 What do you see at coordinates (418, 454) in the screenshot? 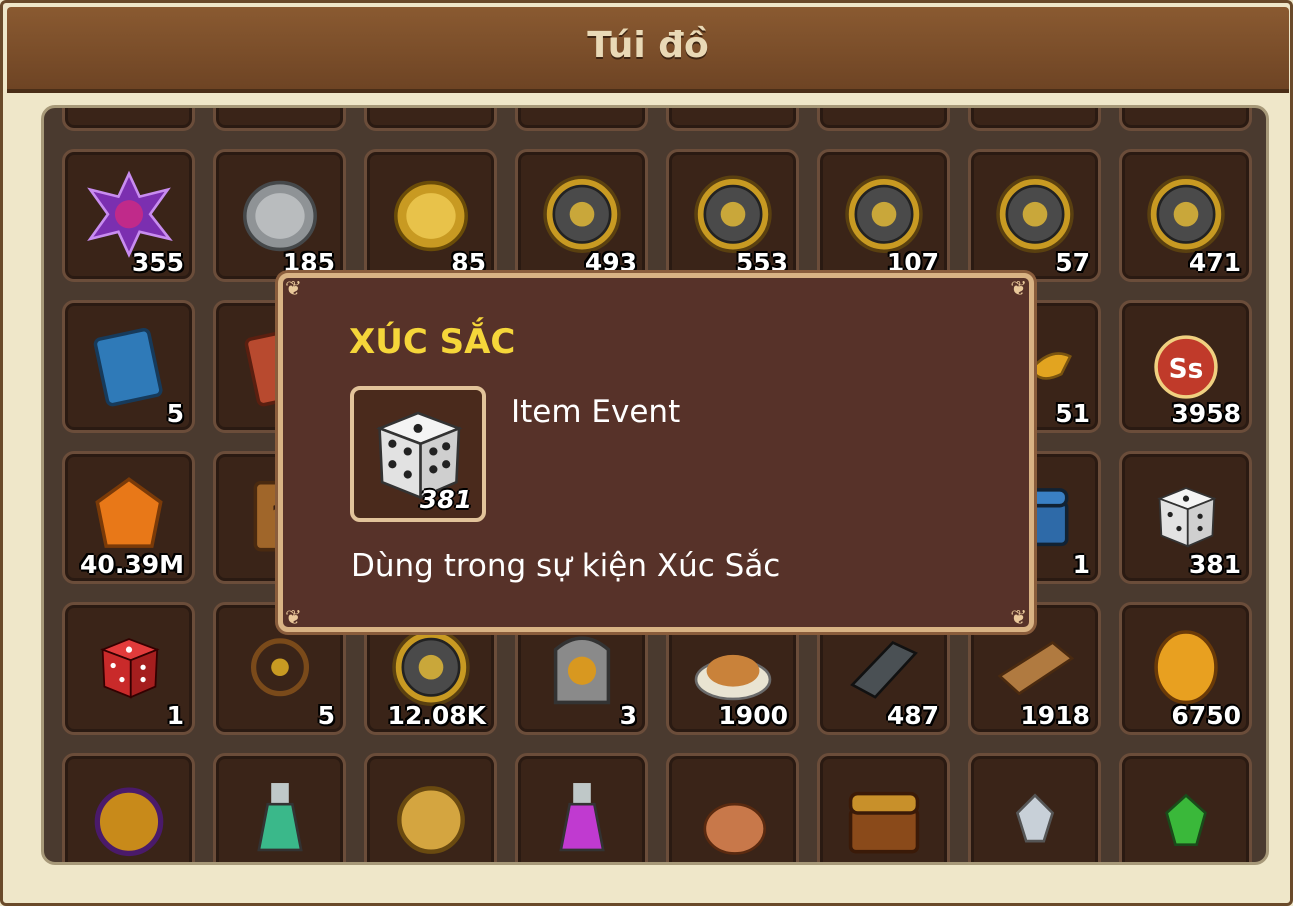
I see `item-icon-frame: 381` at bounding box center [418, 454].